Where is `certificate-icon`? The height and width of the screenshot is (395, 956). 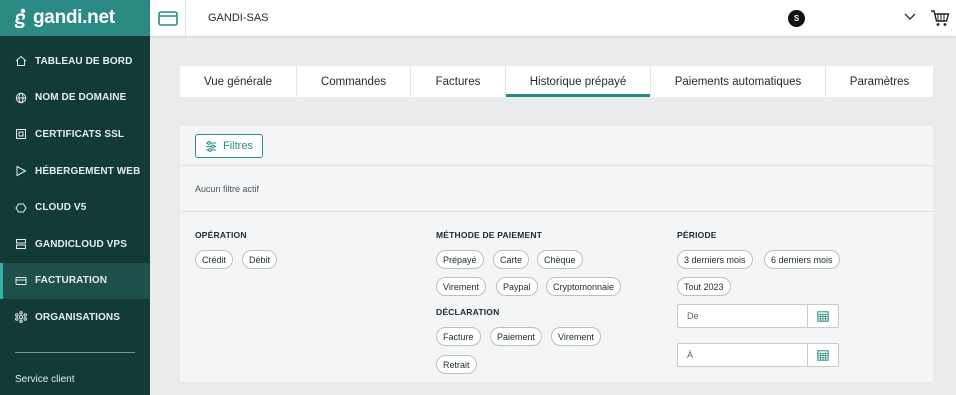 certificate-icon is located at coordinates (21, 134).